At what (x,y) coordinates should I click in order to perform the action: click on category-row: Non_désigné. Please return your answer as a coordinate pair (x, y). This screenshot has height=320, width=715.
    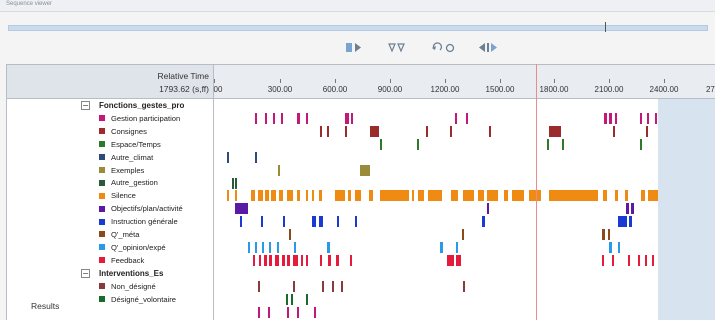
    Looking at the image, I should click on (147, 286).